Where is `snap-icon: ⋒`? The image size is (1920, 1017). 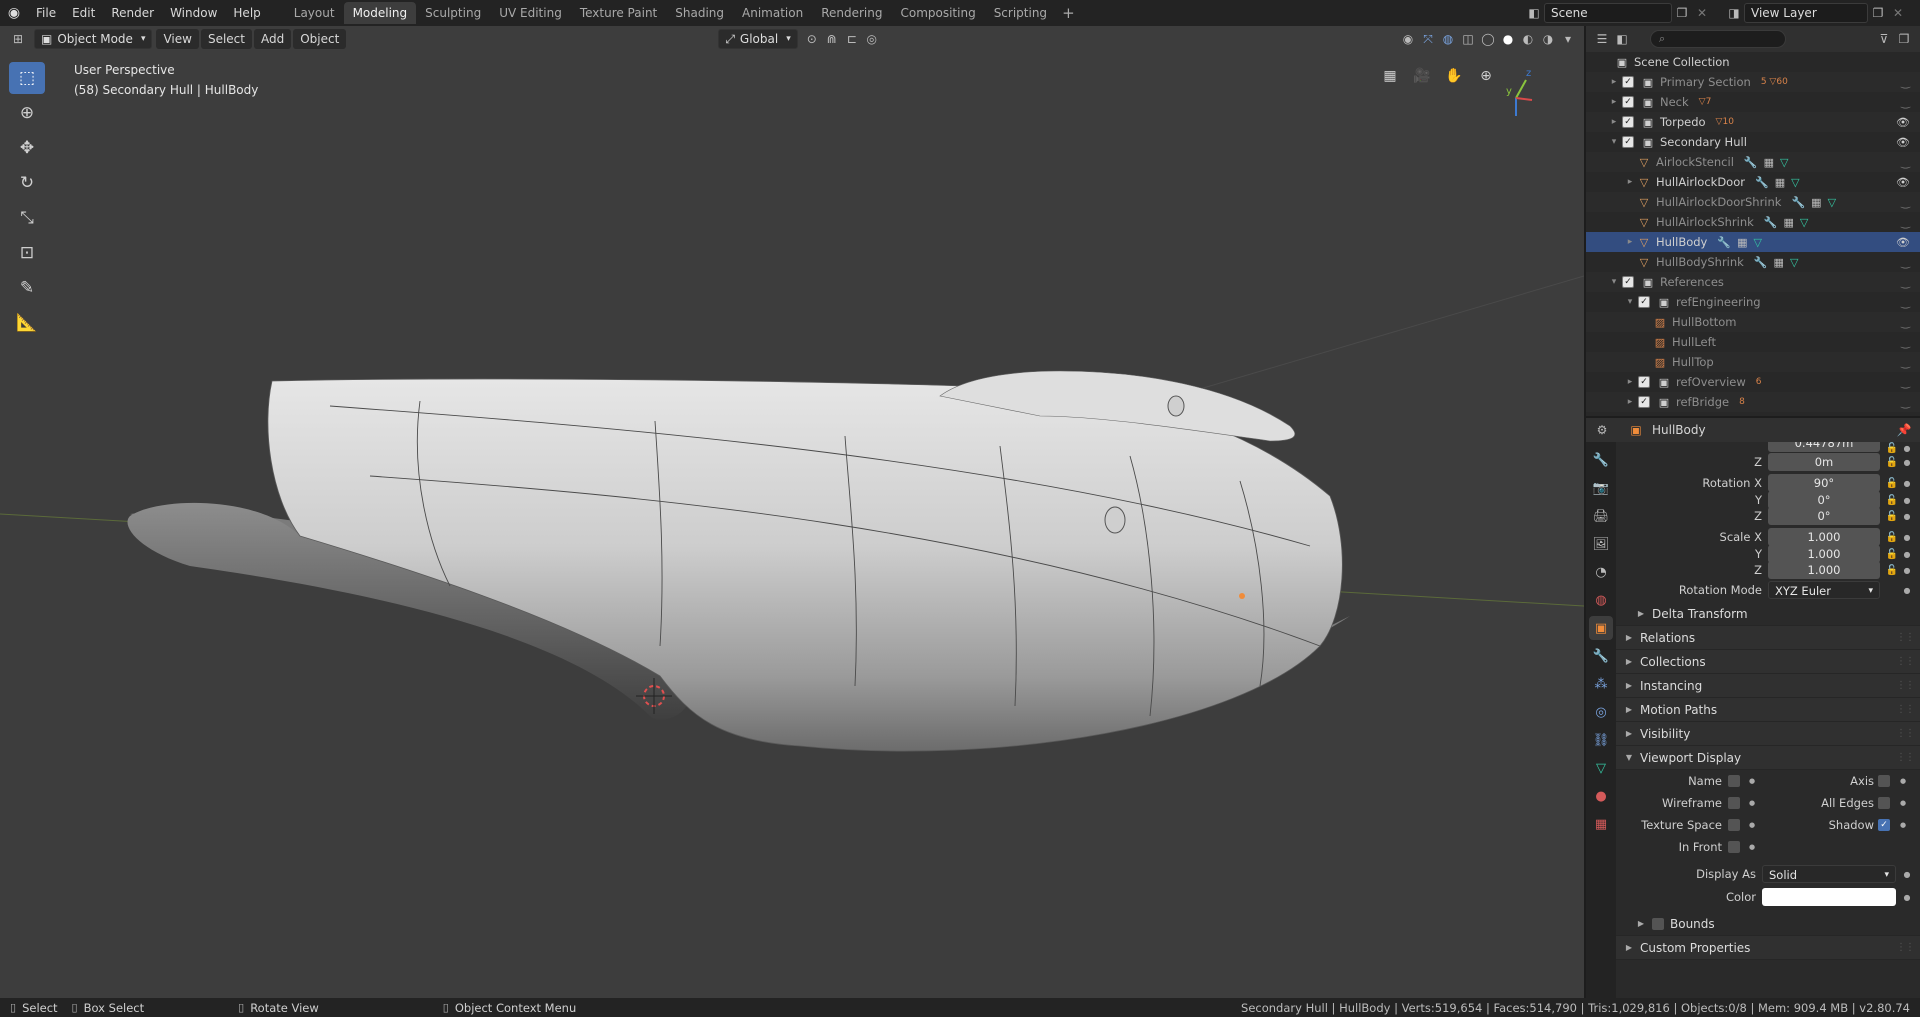 snap-icon: ⋒ is located at coordinates (832, 39).